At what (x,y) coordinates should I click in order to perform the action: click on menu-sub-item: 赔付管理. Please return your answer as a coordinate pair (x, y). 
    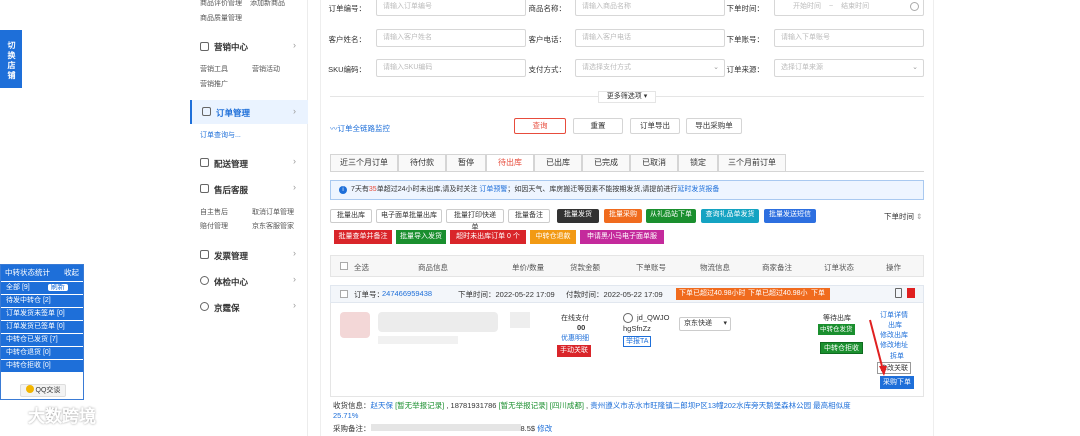
    Looking at the image, I should click on (214, 226).